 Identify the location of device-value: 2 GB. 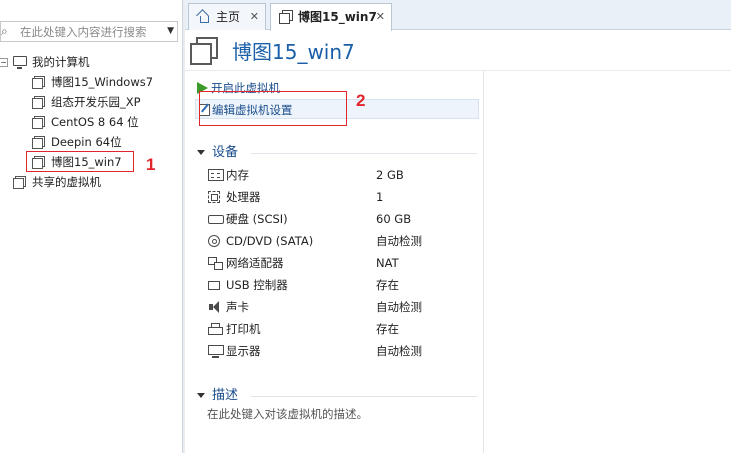
(390, 175).